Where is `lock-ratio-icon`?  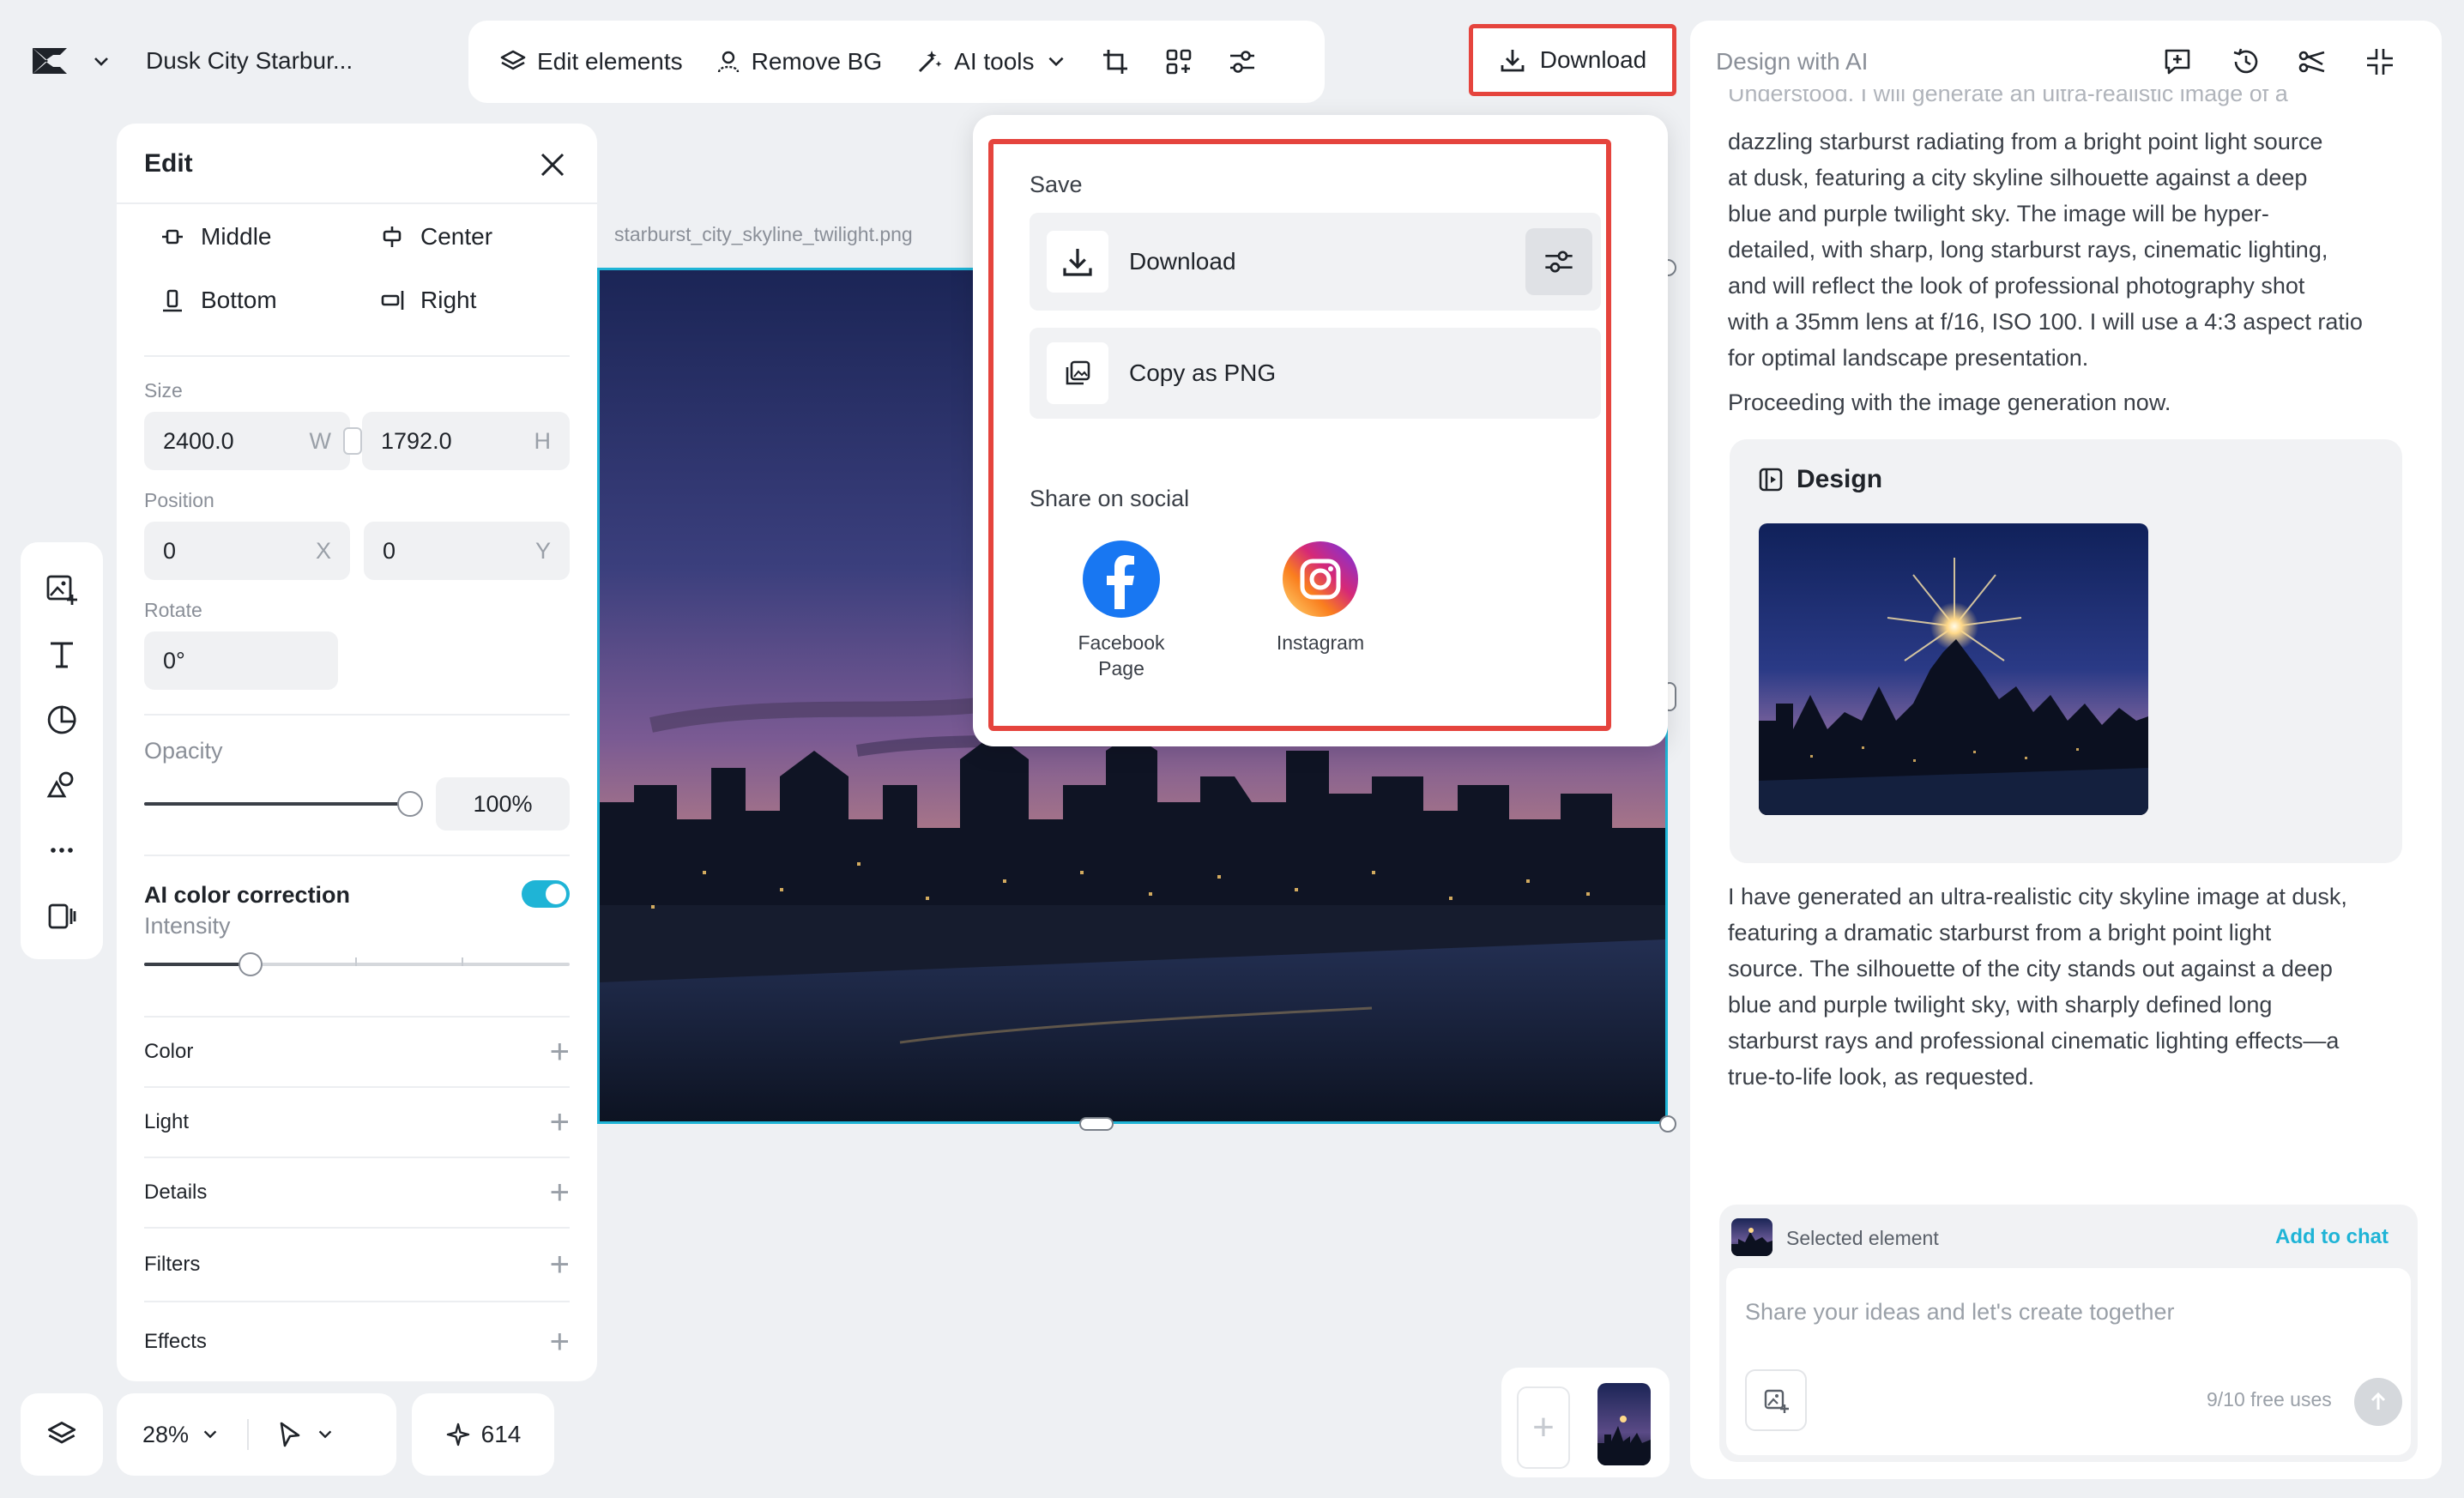
lock-ratio-icon is located at coordinates (352, 441).